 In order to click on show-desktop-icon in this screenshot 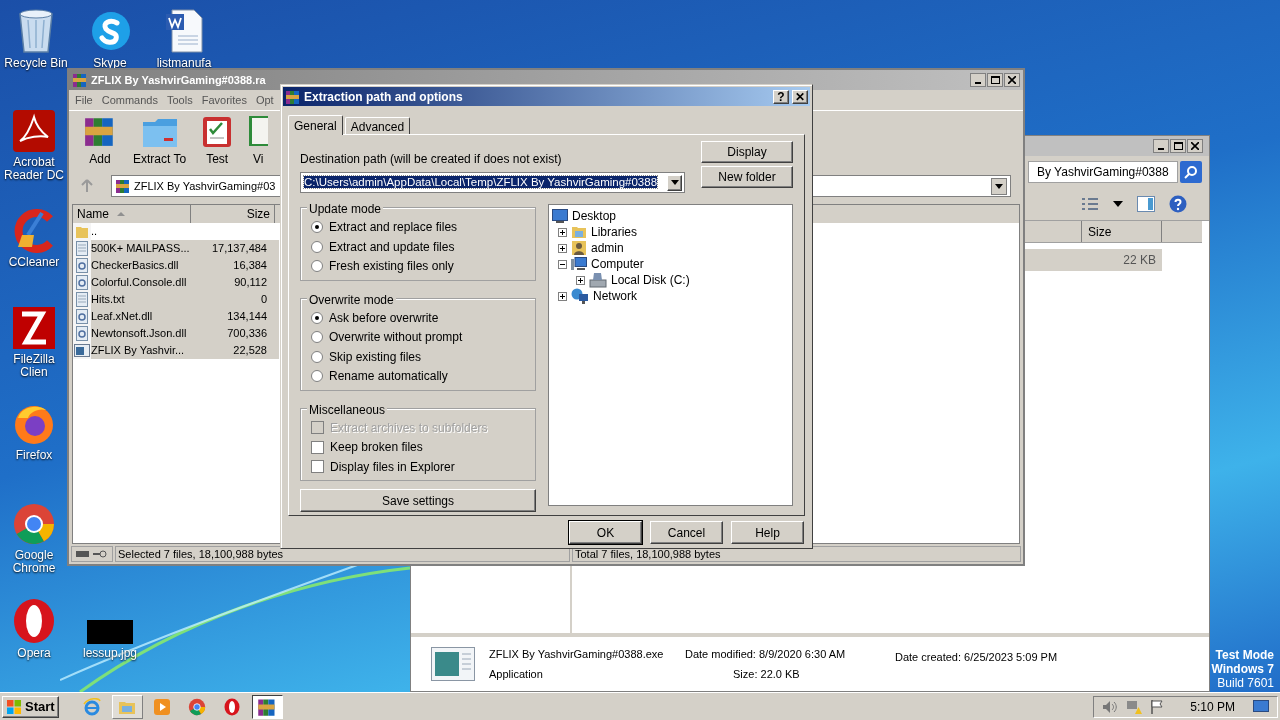, I will do `click(1261, 706)`.